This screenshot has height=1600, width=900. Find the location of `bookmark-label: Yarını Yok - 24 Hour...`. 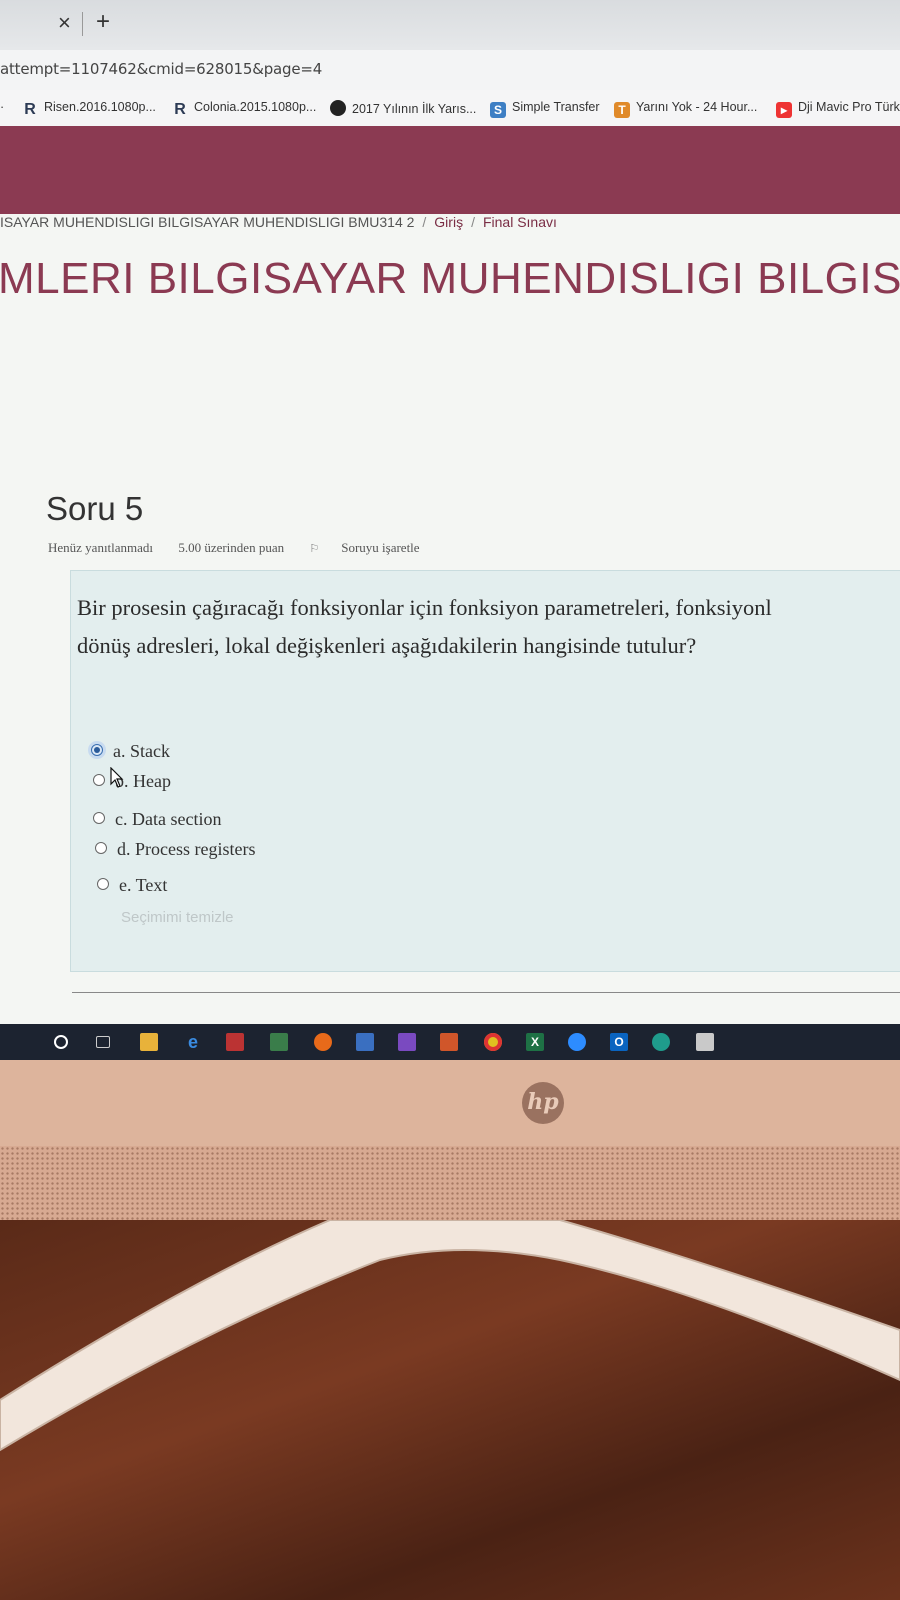

bookmark-label: Yarını Yok - 24 Hour... is located at coordinates (697, 107).